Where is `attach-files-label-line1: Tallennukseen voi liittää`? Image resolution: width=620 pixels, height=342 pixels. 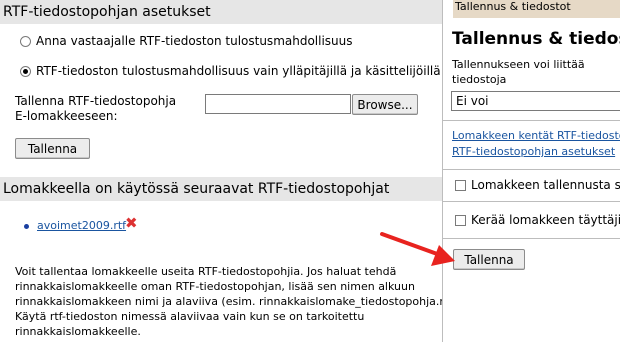 attach-files-label-line1: Tallennukseen voi liittää is located at coordinates (518, 64).